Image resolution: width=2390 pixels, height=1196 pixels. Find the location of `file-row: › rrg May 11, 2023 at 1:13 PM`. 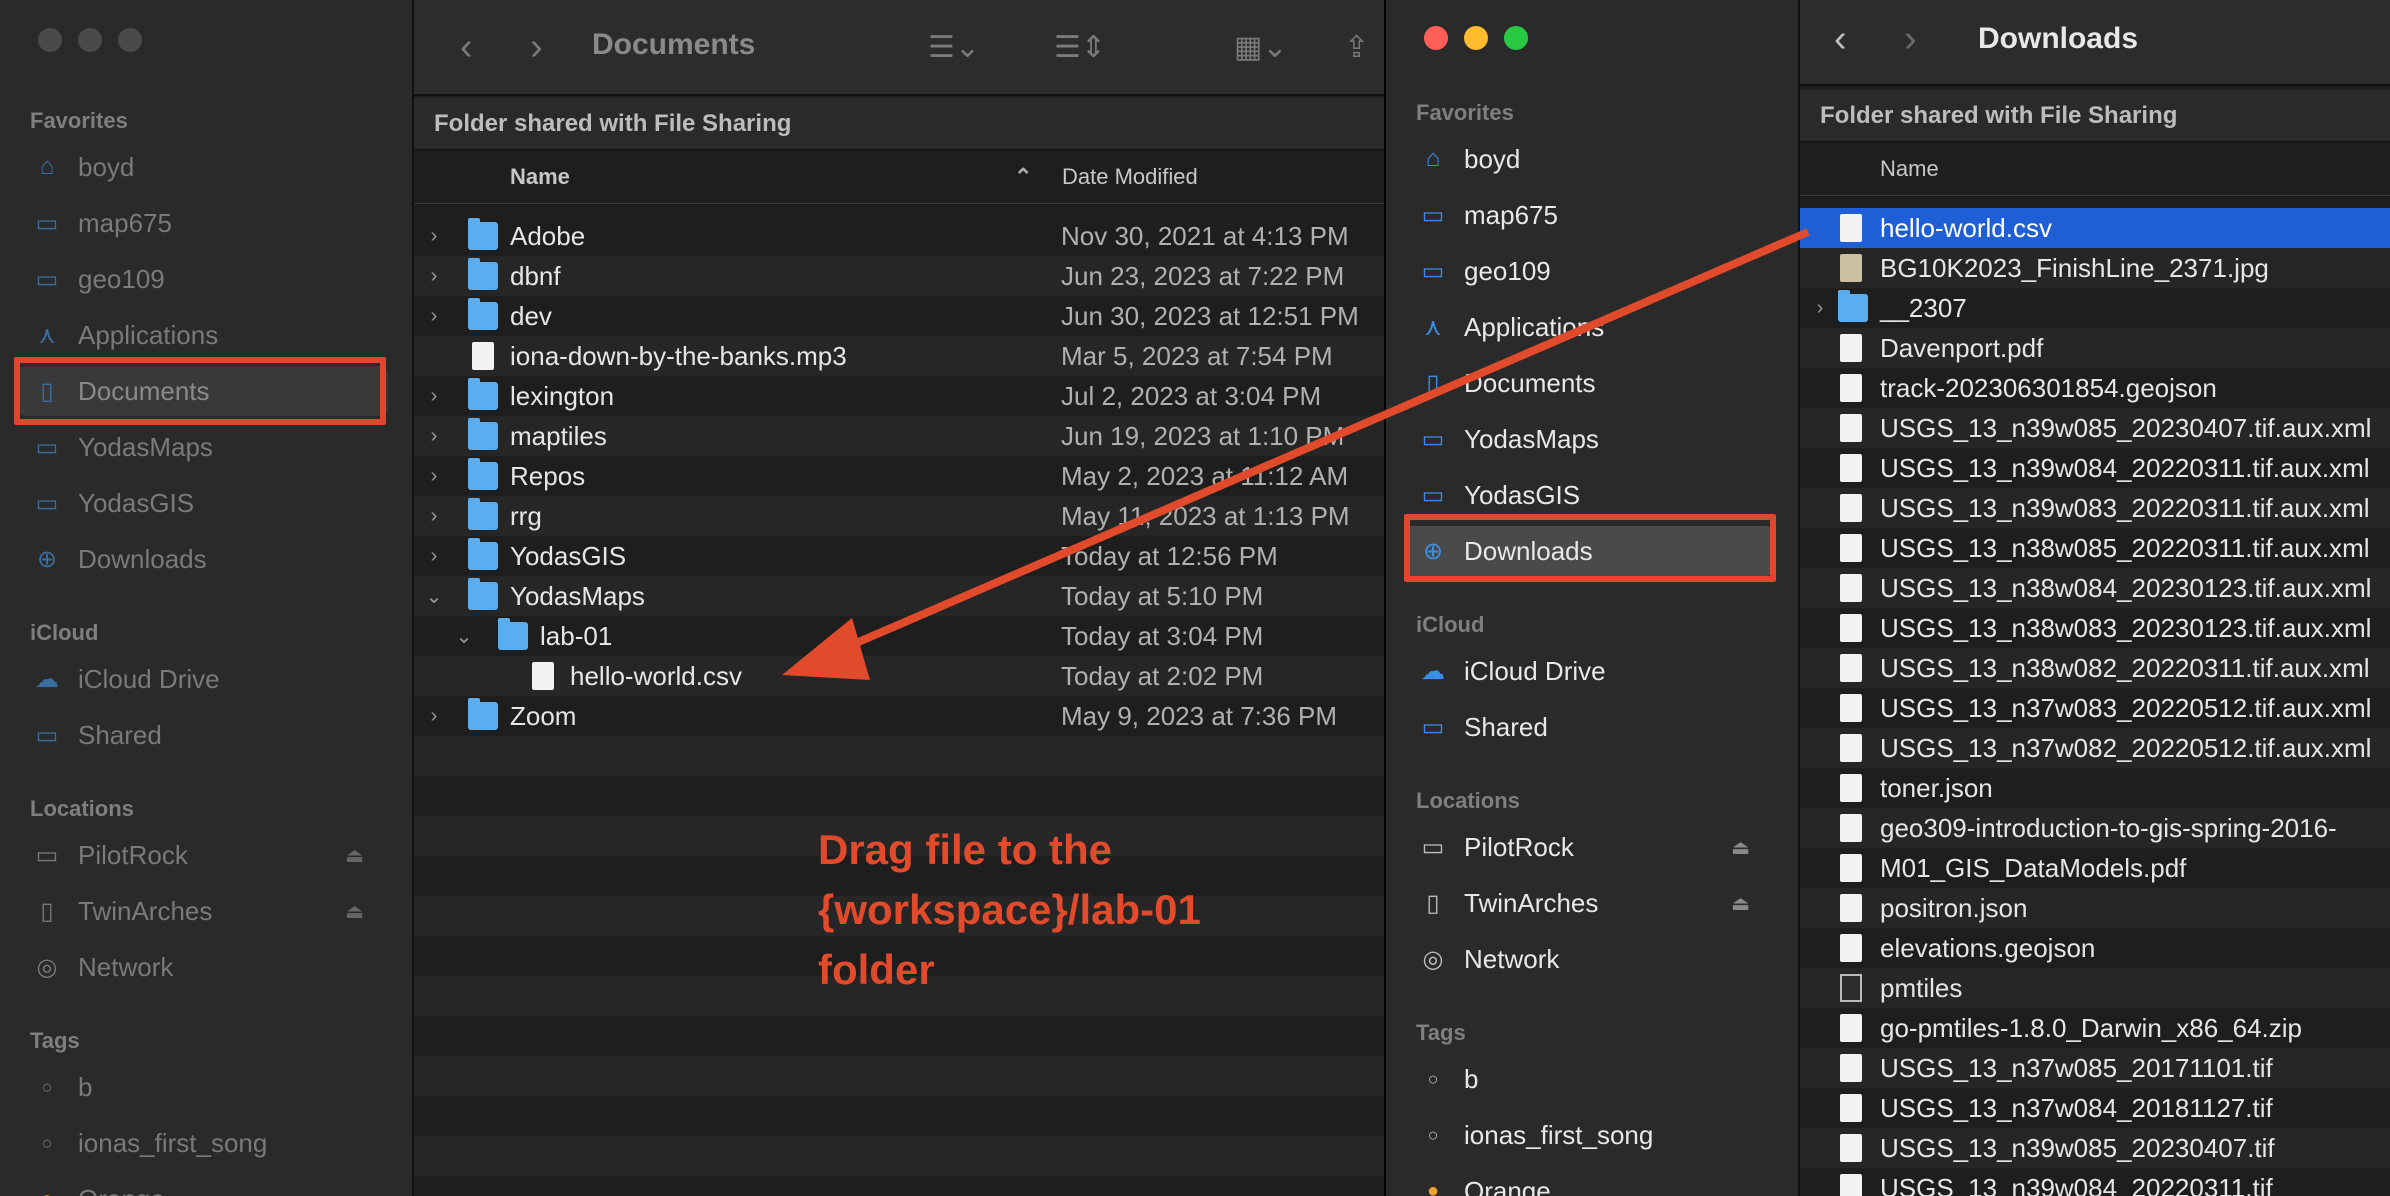

file-row: › rrg May 11, 2023 at 1:13 PM is located at coordinates (899, 516).